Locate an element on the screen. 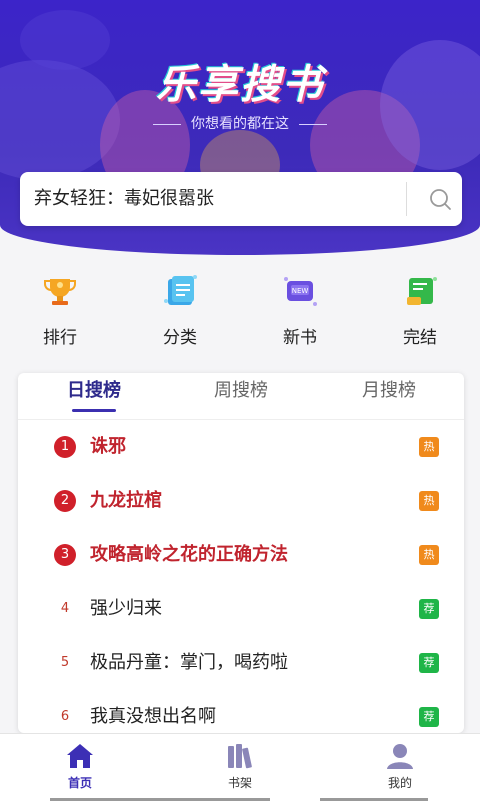  ranking-row: 2 九龙拉棺 热 is located at coordinates (241, 501).